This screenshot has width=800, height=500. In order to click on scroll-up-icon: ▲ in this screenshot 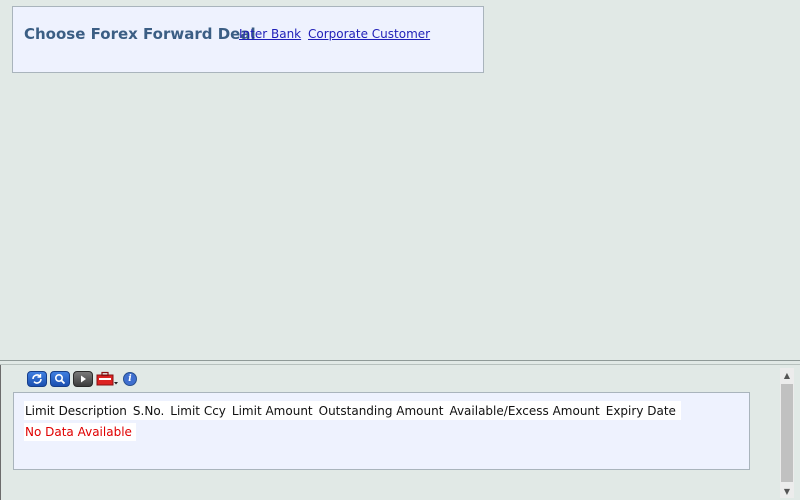, I will do `click(787, 375)`.